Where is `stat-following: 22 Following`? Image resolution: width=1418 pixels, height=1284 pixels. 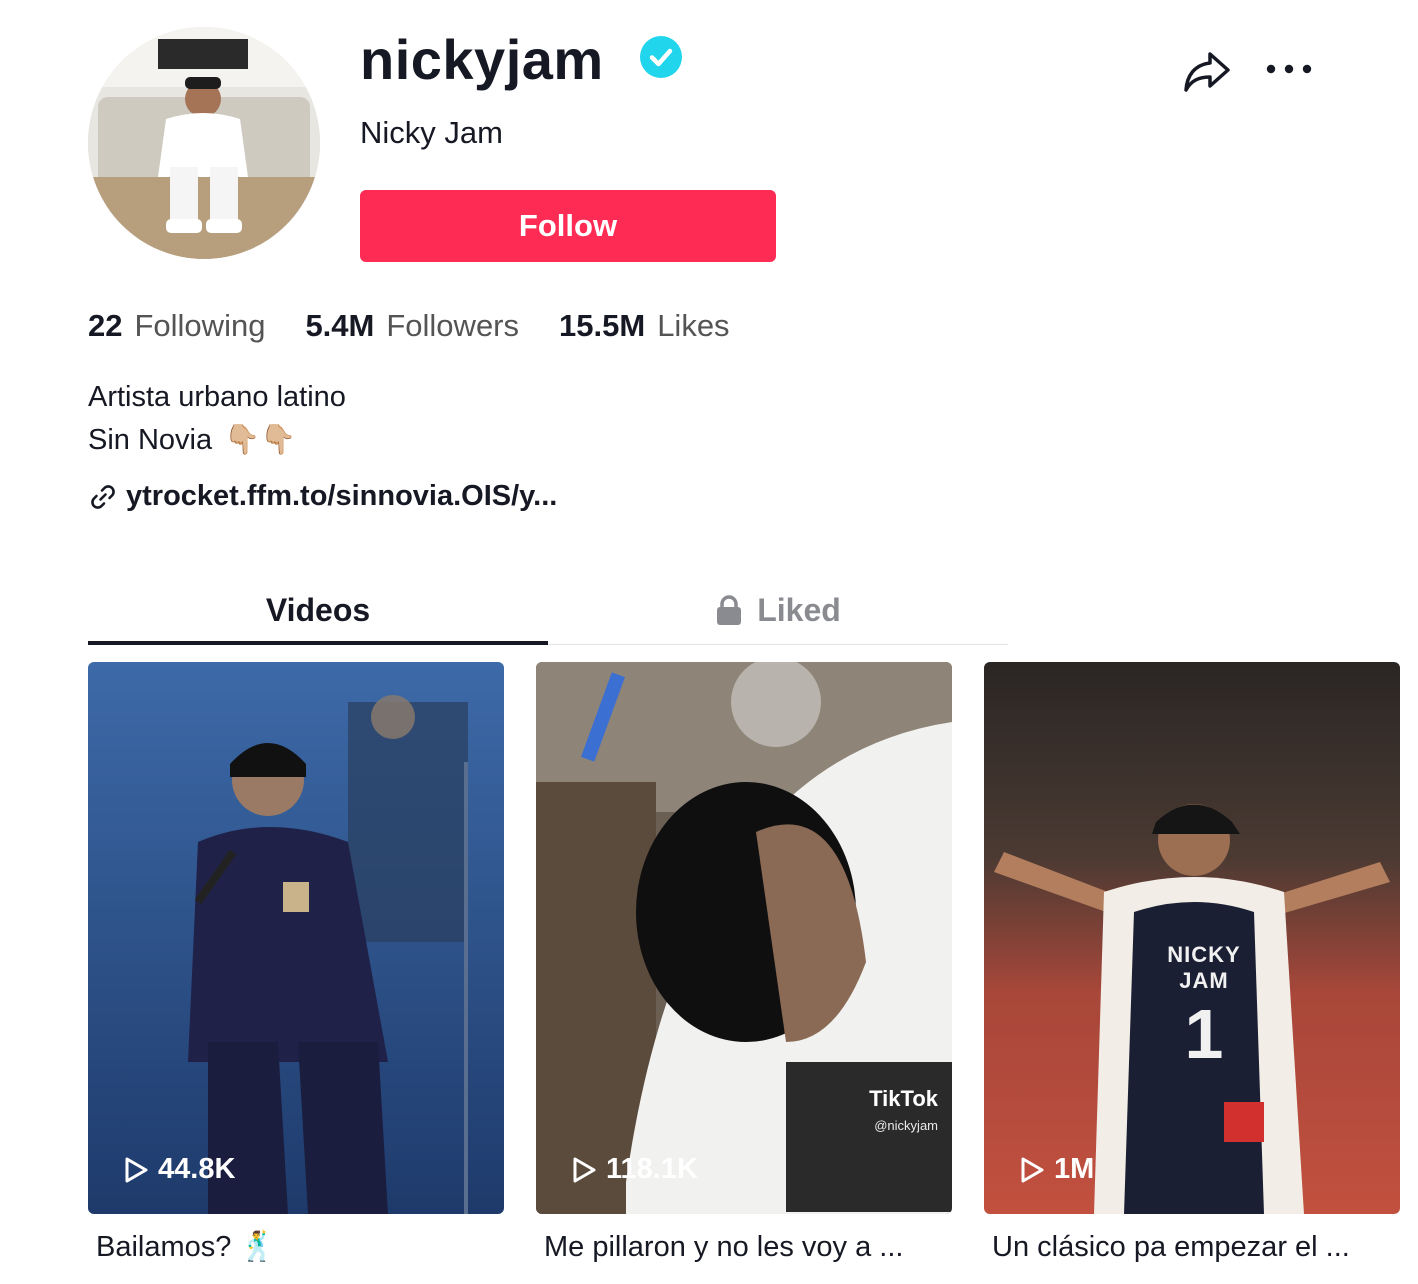 stat-following: 22 Following is located at coordinates (176, 326).